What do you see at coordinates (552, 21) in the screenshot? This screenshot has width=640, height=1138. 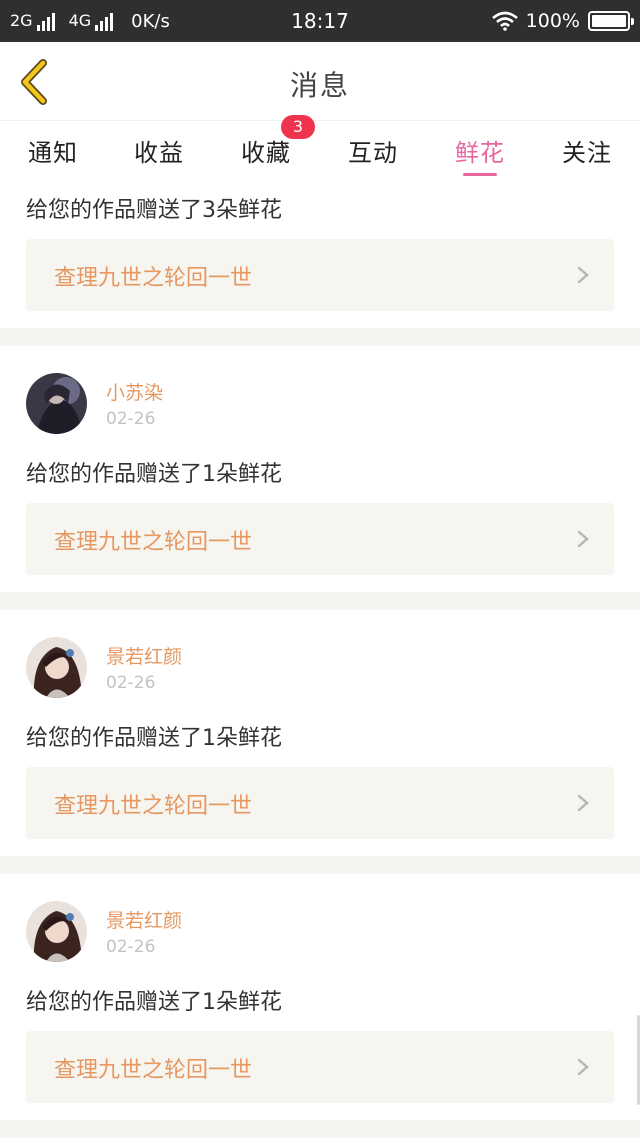 I see `battery-percent: 100%` at bounding box center [552, 21].